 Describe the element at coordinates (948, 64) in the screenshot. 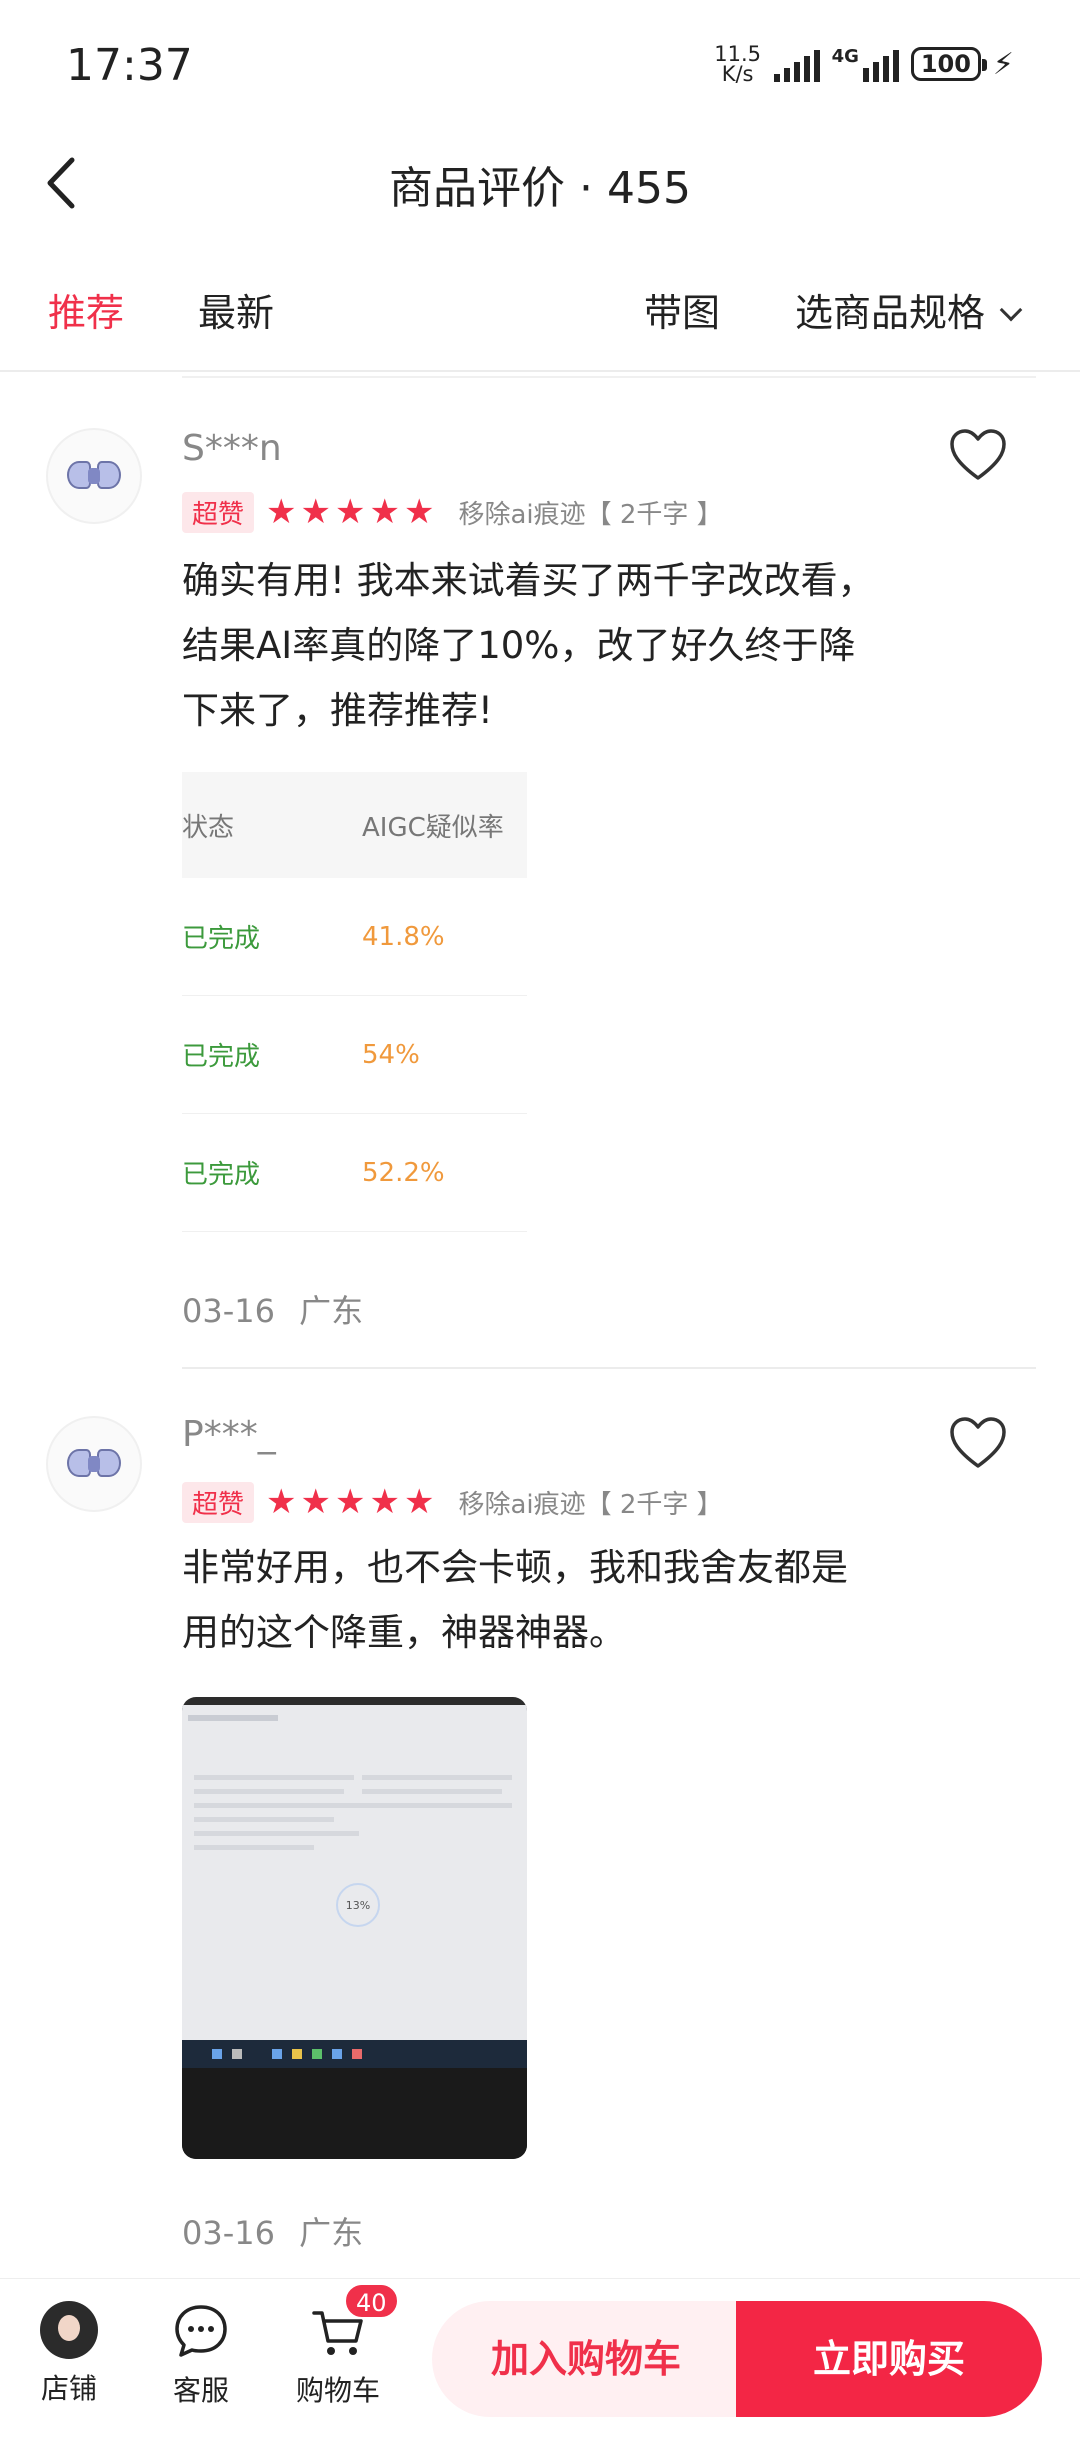

I see `battery-icon: 100` at that location.